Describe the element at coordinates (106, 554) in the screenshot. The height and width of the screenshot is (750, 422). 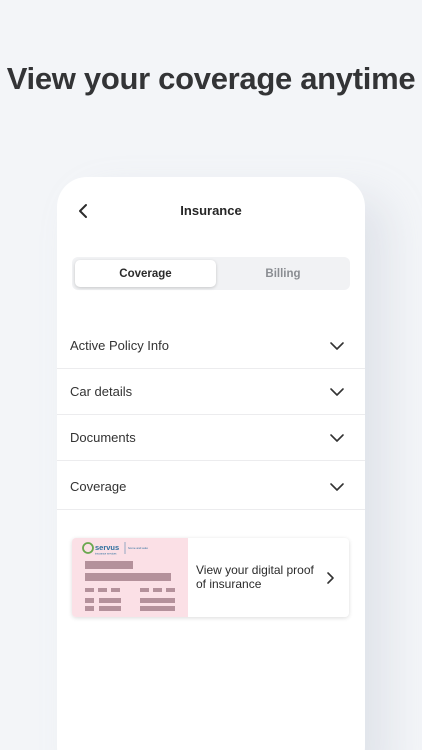
I see `svg-text: insurance services` at that location.